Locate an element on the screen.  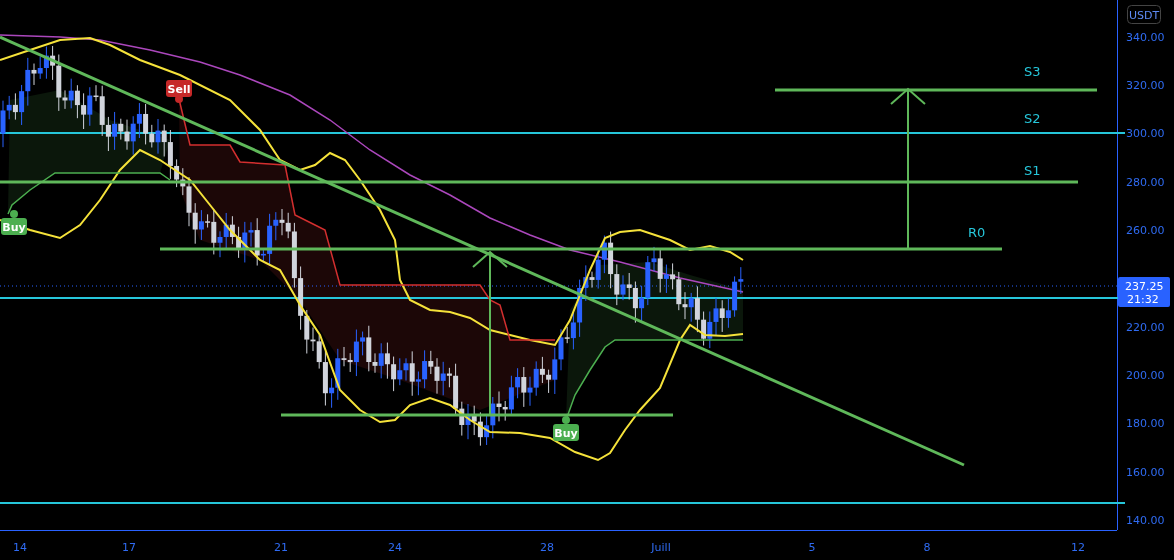
time-tick-label: 17 is located at coordinates (129, 547).